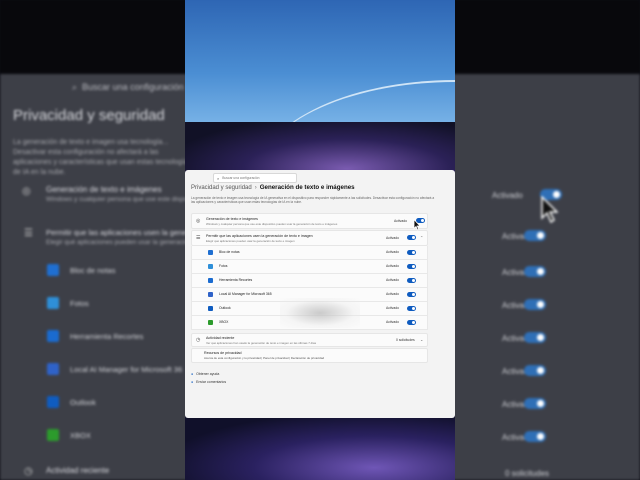 The width and height of the screenshot is (640, 480). I want to click on main-setting-title: Generación de texto e imágenes, so click(232, 219).